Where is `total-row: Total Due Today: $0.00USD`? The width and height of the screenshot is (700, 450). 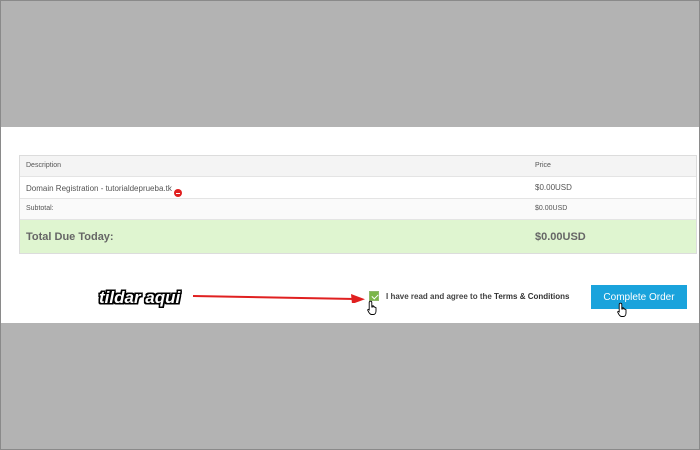 total-row: Total Due Today: $0.00USD is located at coordinates (358, 236).